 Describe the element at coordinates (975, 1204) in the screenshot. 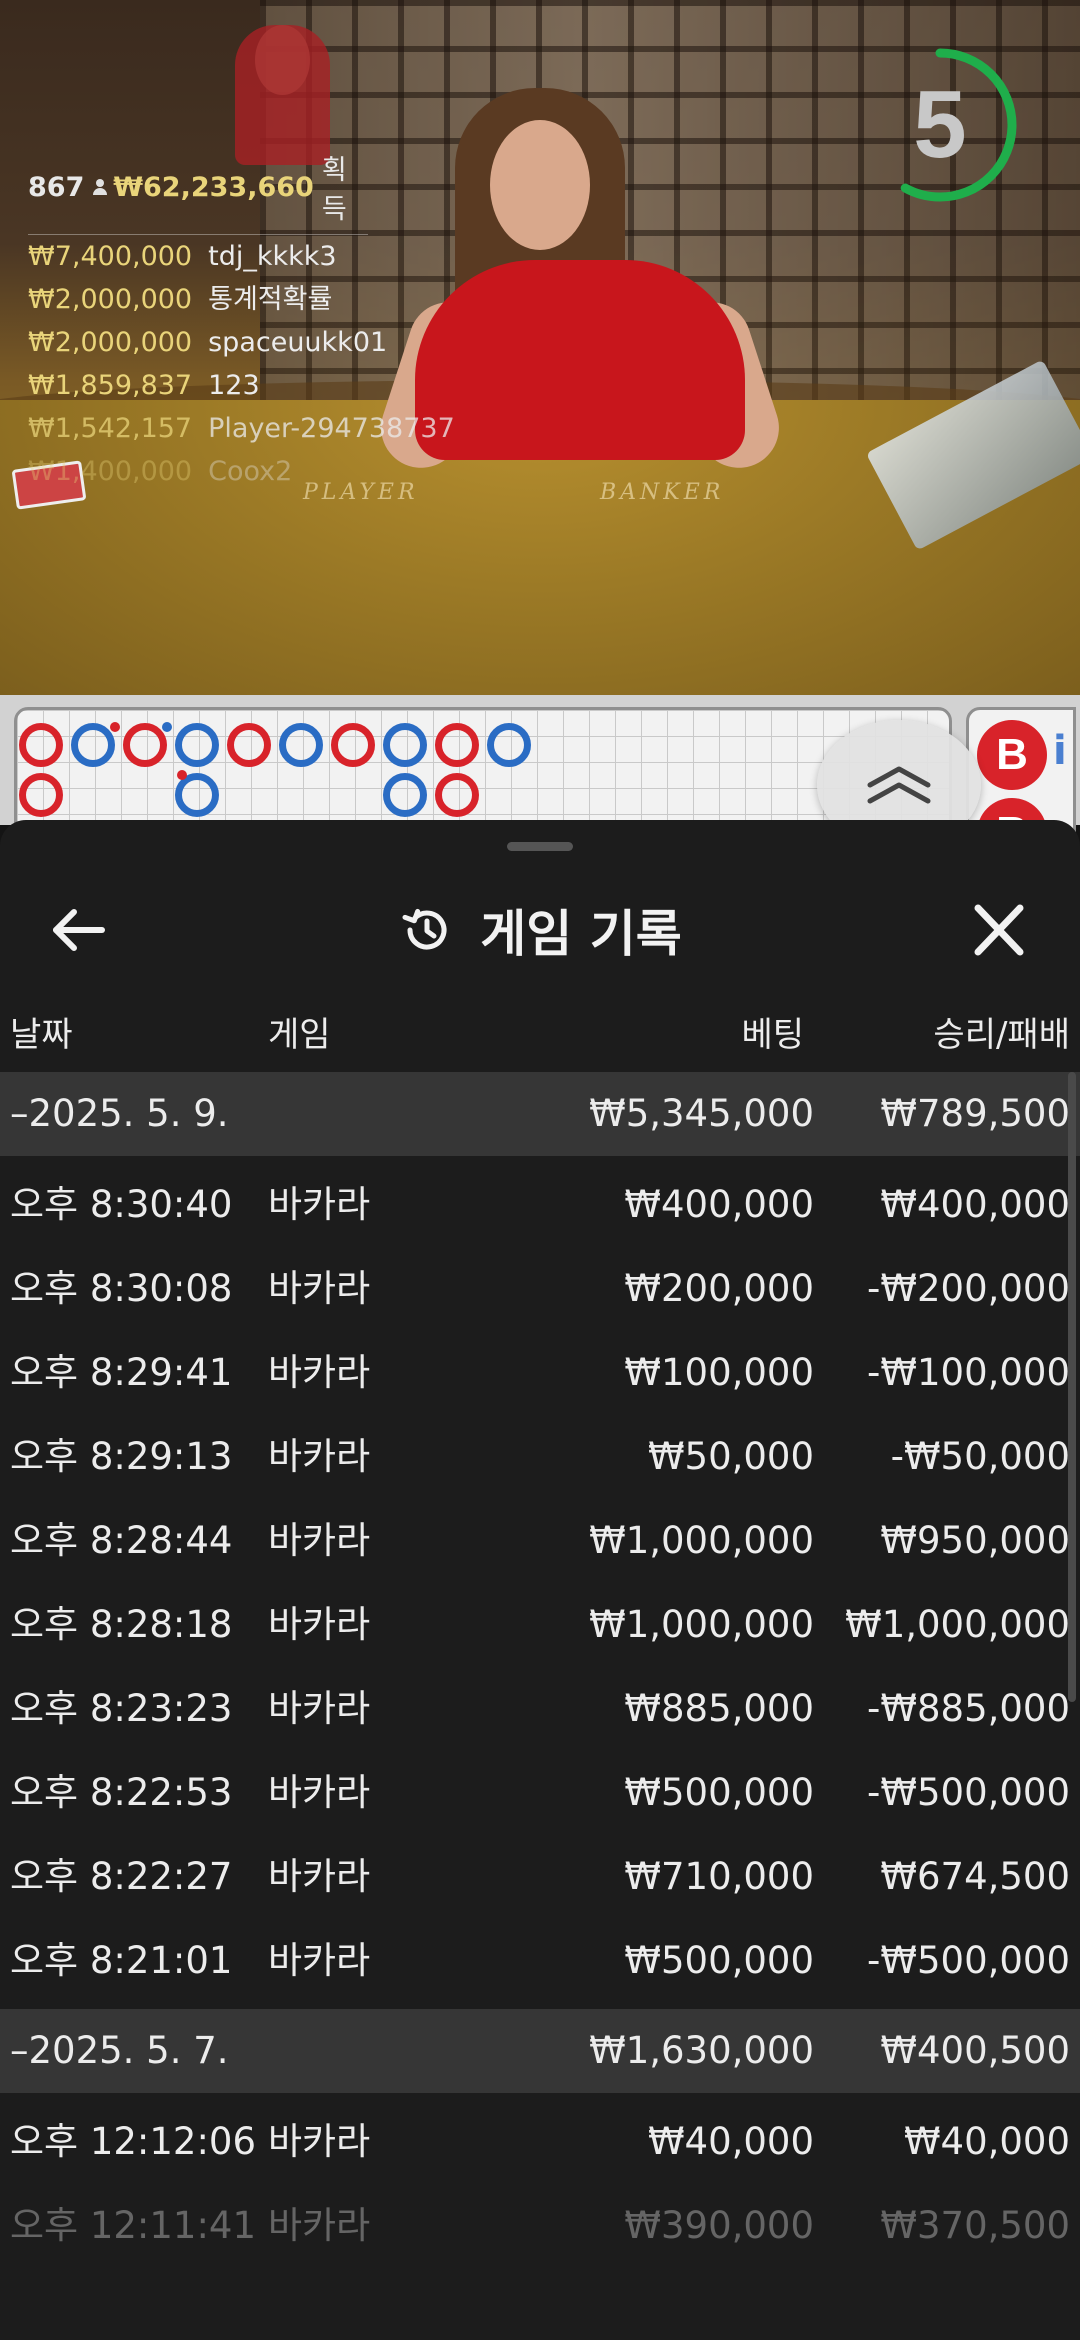

I see `win-loss-amount: ₩400,000` at that location.